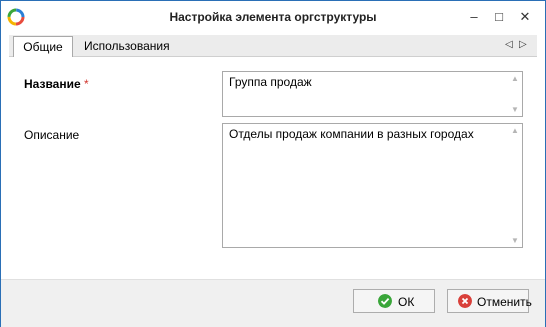 This screenshot has width=546, height=327. Describe the element at coordinates (523, 44) in the screenshot. I see `tab-scroll-right-icon: ▷` at that location.